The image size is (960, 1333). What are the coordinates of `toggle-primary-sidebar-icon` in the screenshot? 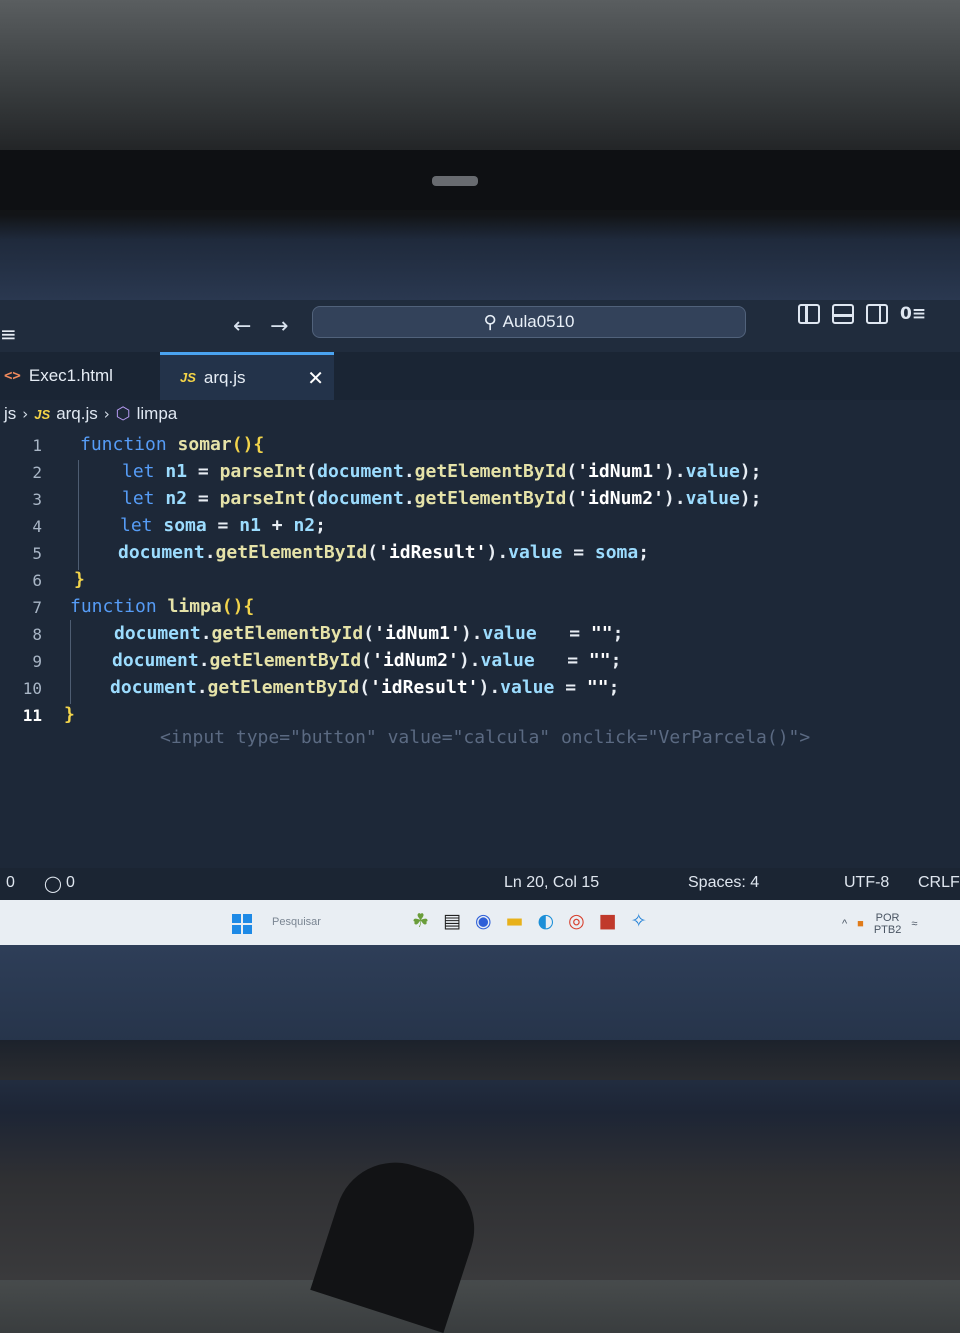 It's located at (809, 314).